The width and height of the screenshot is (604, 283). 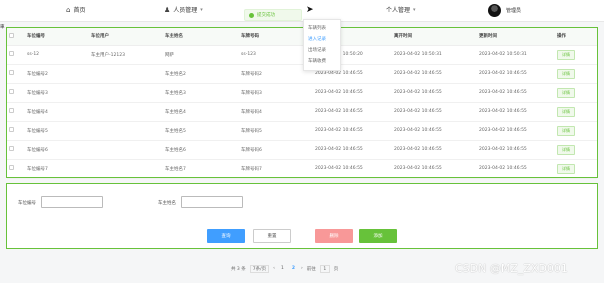 What do you see at coordinates (201, 74) in the screenshot?
I see `cell-owner: 车主姓名2` at bounding box center [201, 74].